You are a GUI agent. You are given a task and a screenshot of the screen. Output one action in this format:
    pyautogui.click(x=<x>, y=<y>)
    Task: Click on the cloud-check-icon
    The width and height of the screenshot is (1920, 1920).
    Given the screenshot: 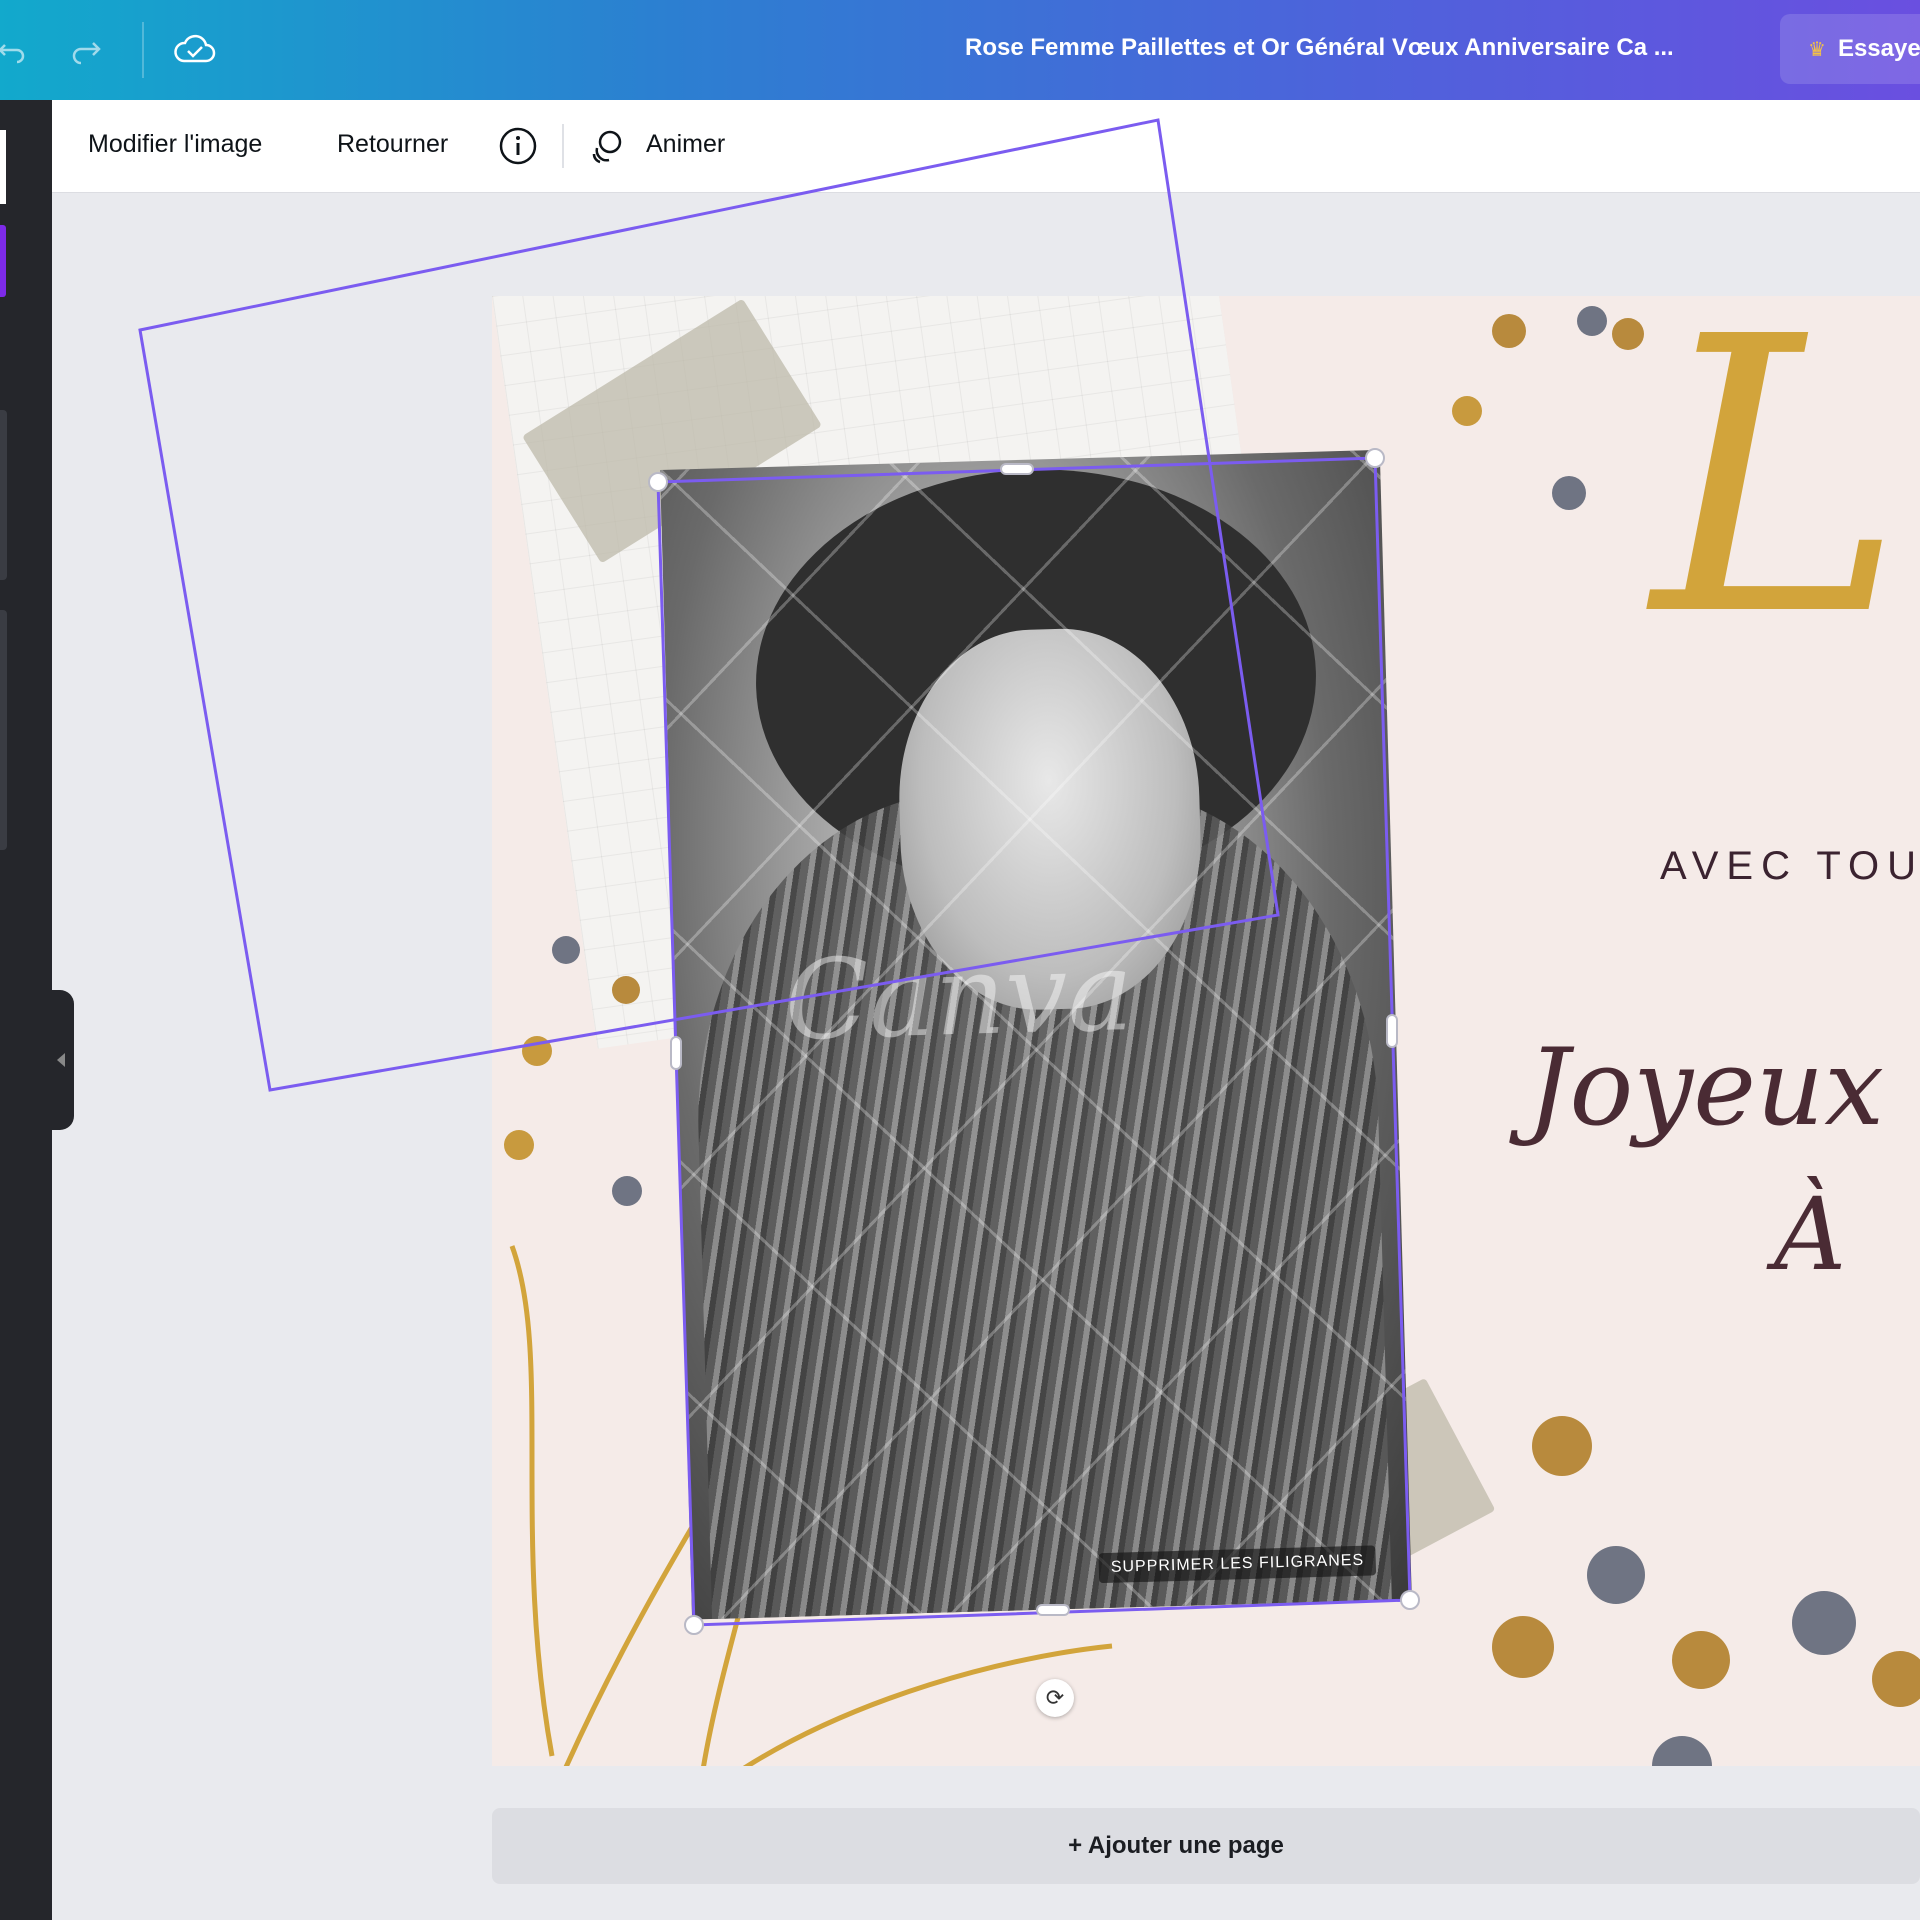 What is the action you would take?
    pyautogui.click(x=194, y=50)
    